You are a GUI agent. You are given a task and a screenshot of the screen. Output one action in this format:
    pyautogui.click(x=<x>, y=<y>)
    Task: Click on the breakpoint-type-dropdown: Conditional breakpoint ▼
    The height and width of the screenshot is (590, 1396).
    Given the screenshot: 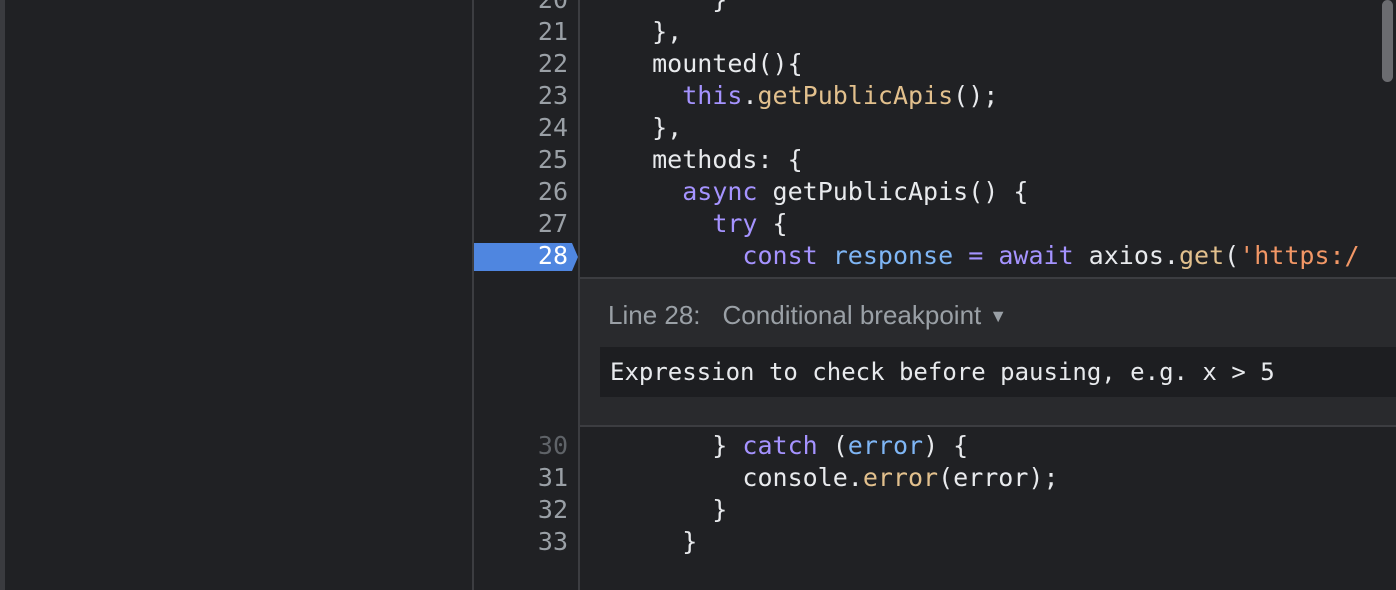 What is the action you would take?
    pyautogui.click(x=865, y=315)
    